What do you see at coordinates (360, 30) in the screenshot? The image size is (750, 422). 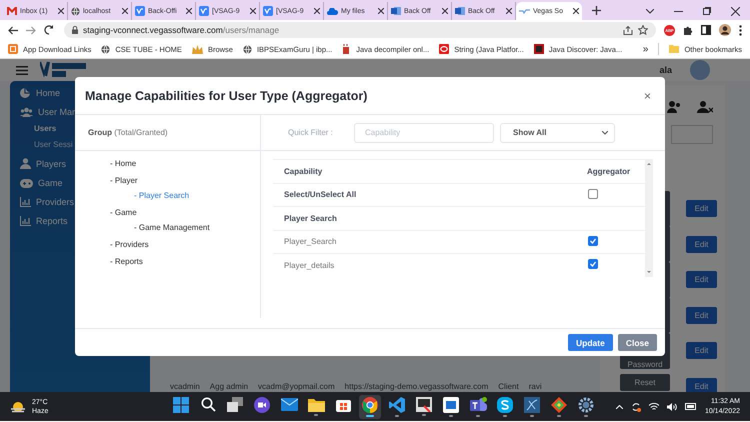 I see `address-bar: staging-vconnect.vegassoftware.com/users/manage` at bounding box center [360, 30].